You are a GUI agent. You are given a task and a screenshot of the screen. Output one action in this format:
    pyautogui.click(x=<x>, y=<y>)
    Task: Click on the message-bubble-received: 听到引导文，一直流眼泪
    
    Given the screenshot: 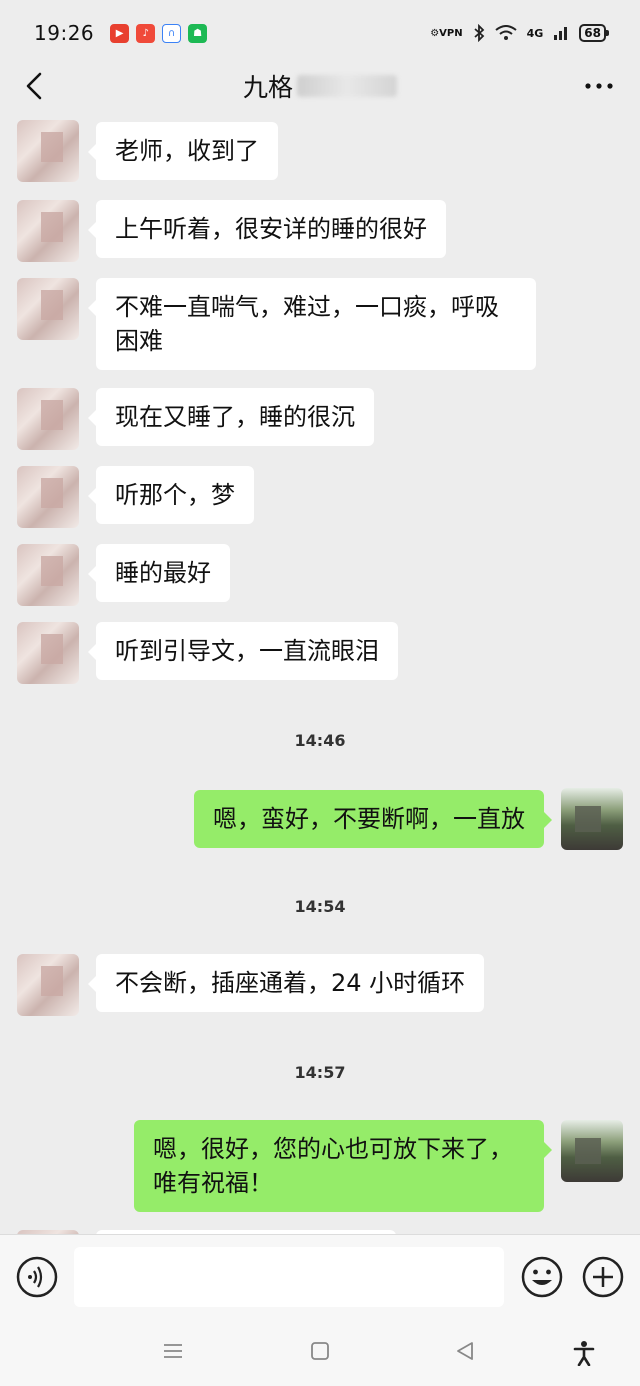 What is the action you would take?
    pyautogui.click(x=243, y=651)
    